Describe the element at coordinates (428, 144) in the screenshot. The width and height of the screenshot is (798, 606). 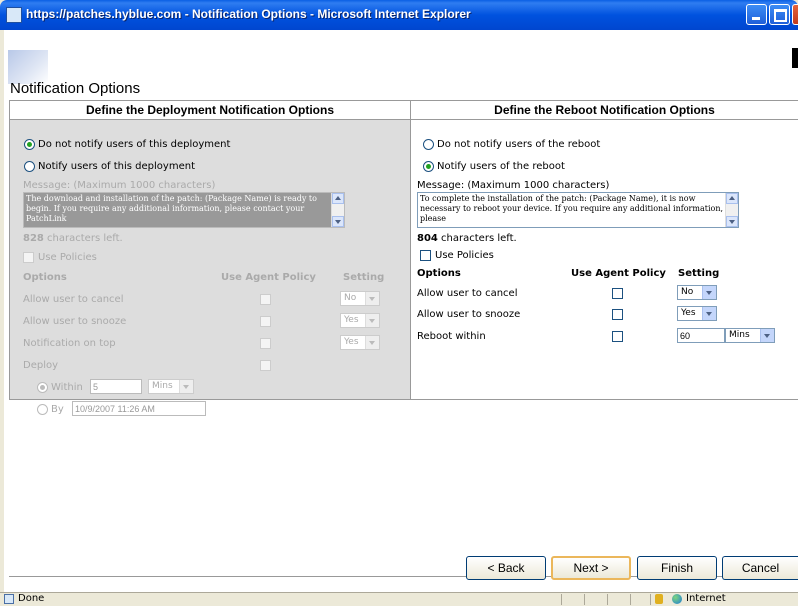
I see `radio-reboot-no-notify` at that location.